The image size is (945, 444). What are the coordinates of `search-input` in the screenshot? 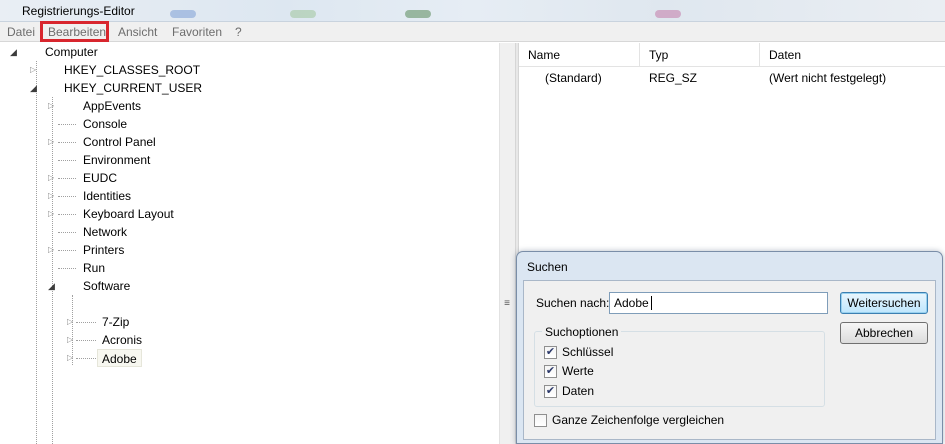 It's located at (718, 303).